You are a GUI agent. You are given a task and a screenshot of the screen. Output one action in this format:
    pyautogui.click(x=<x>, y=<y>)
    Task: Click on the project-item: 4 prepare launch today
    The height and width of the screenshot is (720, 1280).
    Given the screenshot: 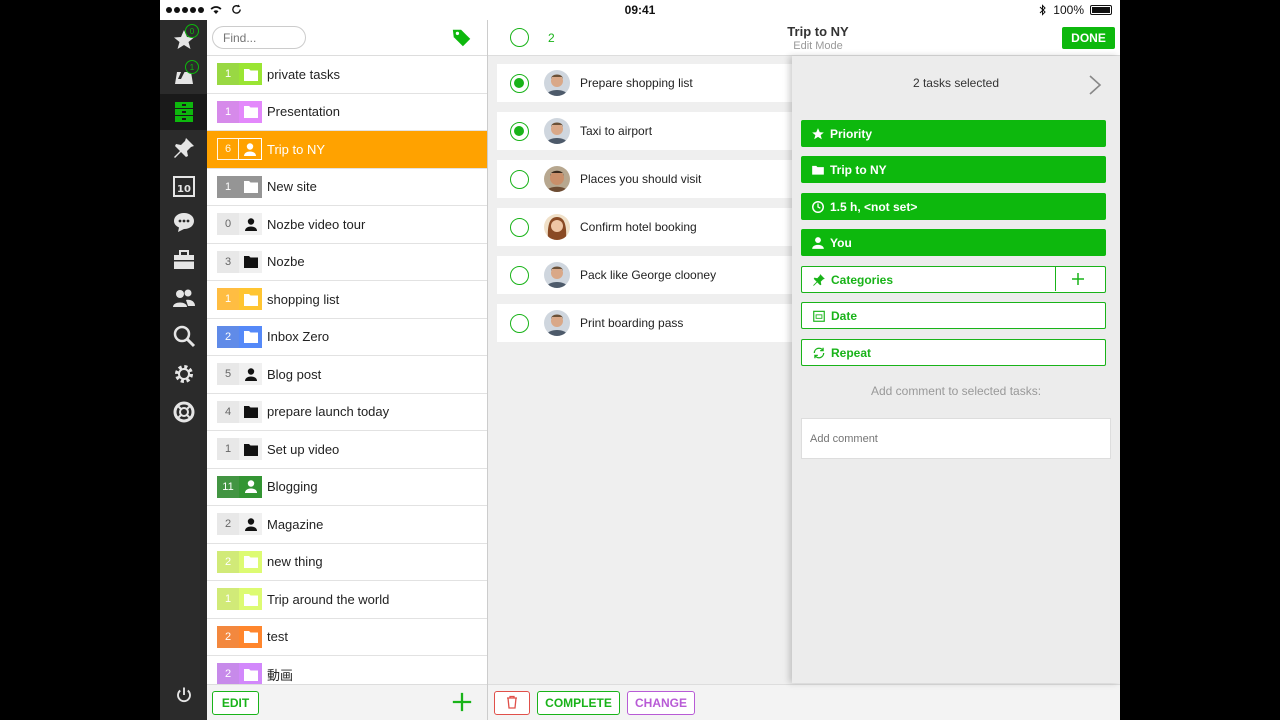 What is the action you would take?
    pyautogui.click(x=347, y=412)
    